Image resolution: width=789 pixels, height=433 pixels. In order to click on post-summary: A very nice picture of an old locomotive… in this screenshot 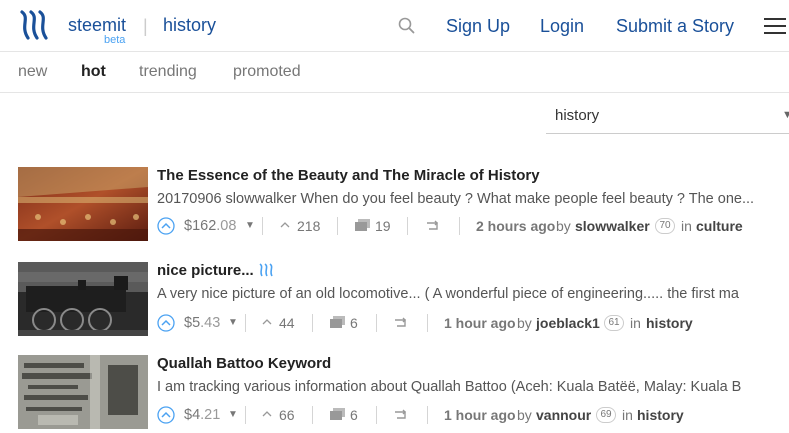, I will do `click(473, 294)`.